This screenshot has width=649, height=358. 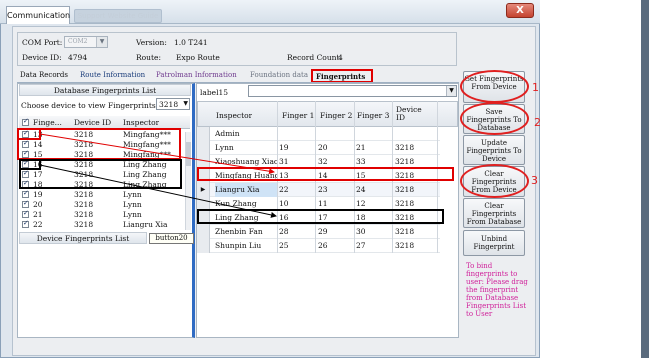 I want to click on update-fingerprints-button: Update Fingerprints To Device, so click(x=494, y=150).